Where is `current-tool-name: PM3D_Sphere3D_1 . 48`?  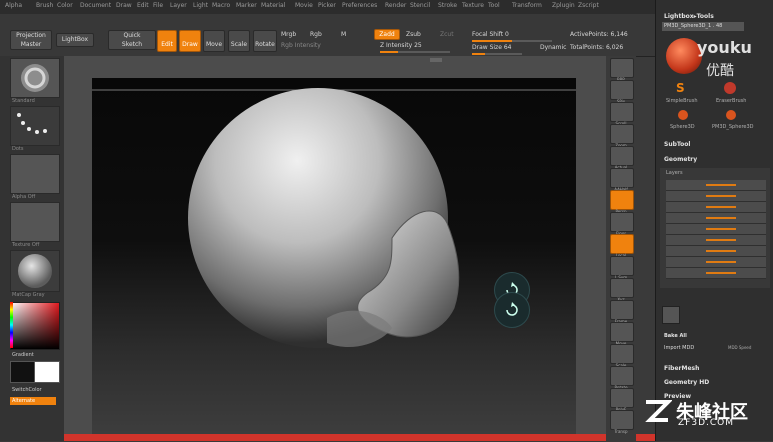 current-tool-name: PM3D_Sphere3D_1 . 48 is located at coordinates (703, 26).